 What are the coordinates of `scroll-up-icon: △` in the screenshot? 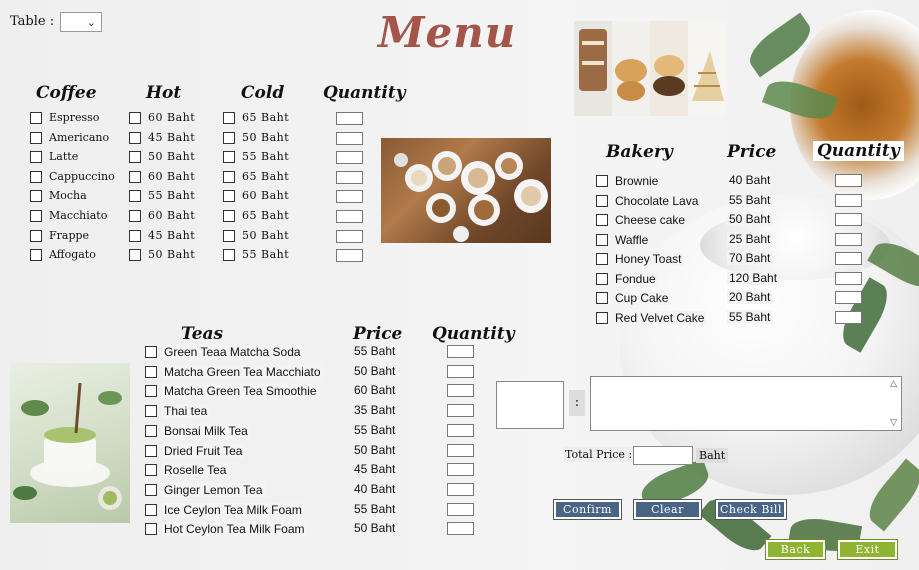 It's located at (893, 384).